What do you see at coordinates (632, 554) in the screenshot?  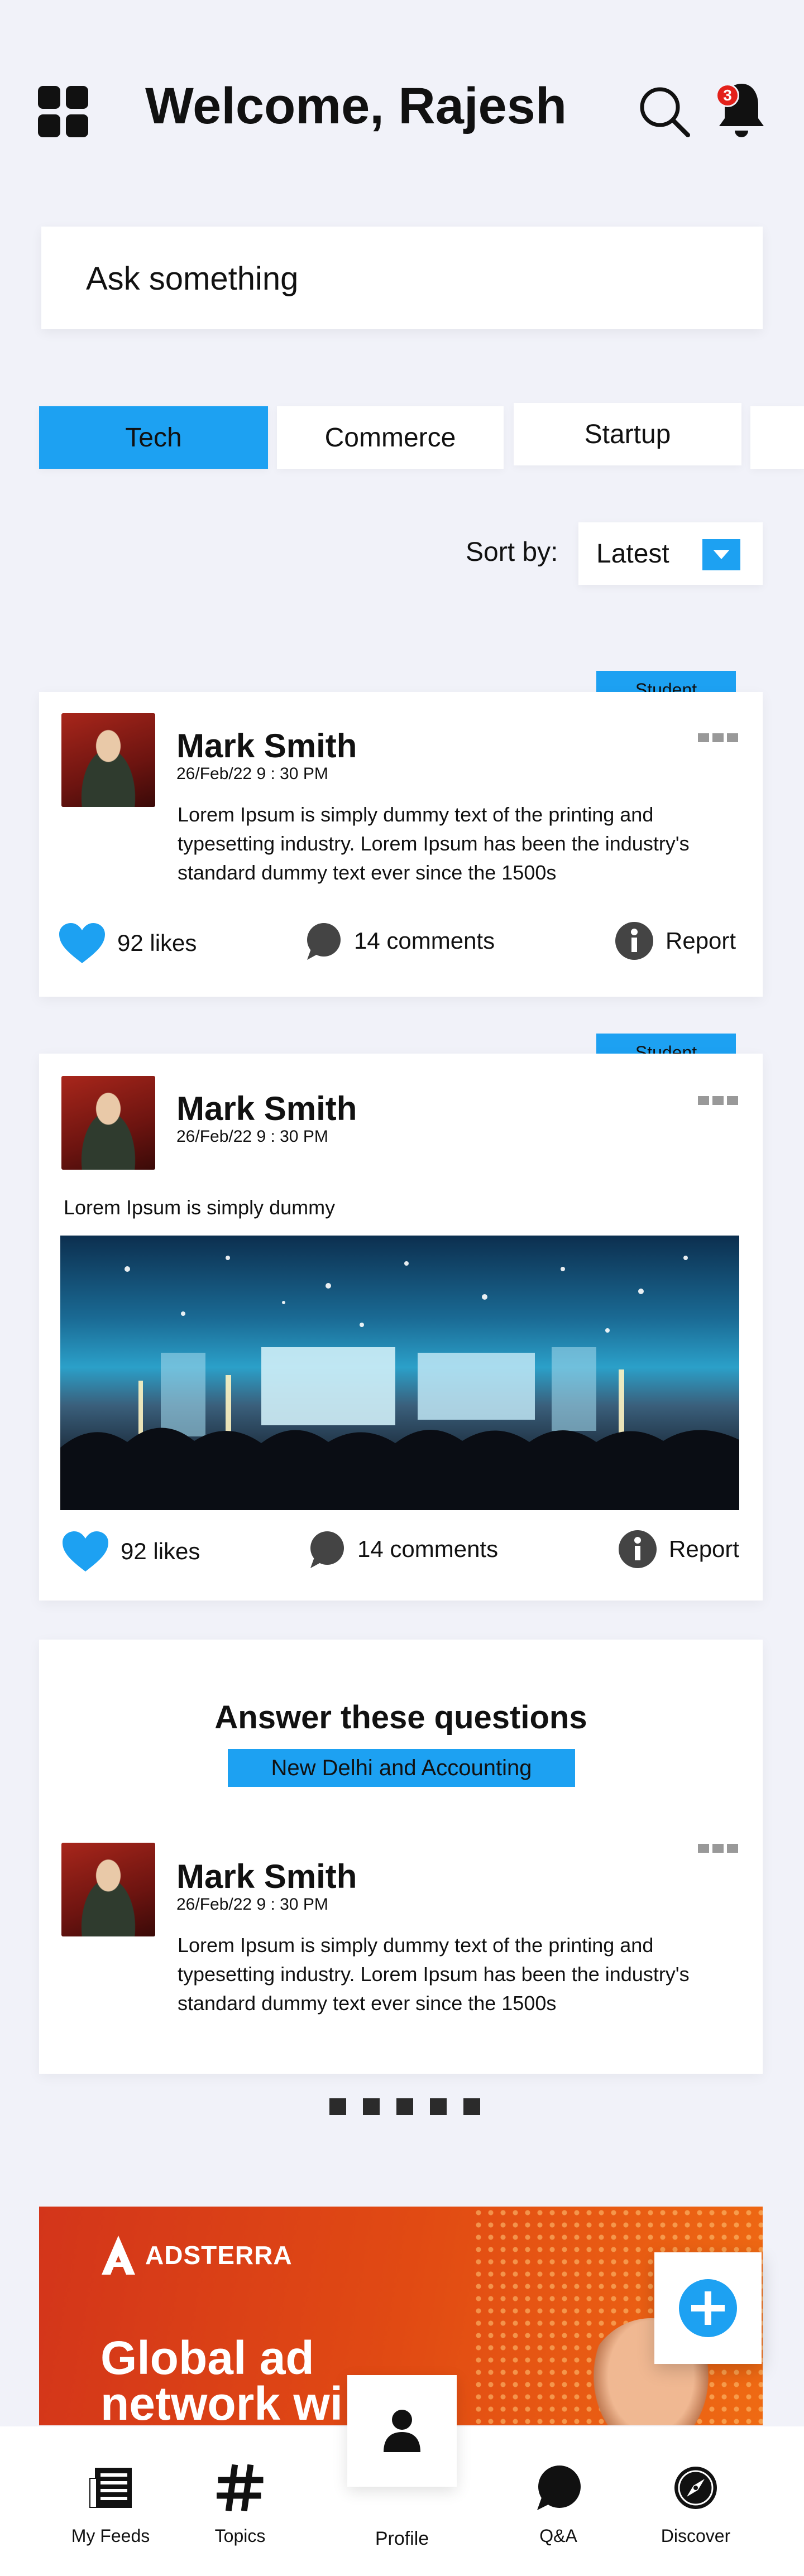 I see `sort-value: Latest` at bounding box center [632, 554].